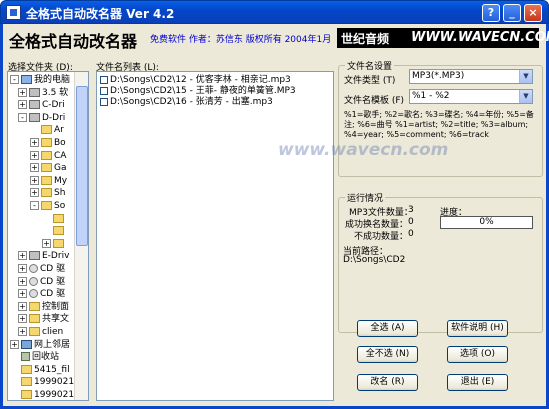 The image size is (549, 409). Describe the element at coordinates (411, 210) in the screenshot. I see `mp3-count: 3` at that location.